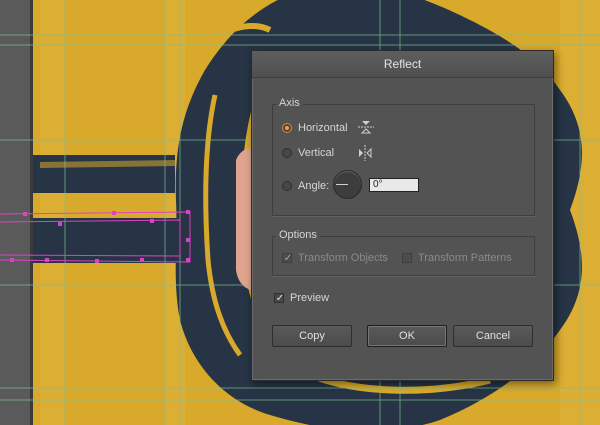 This screenshot has width=600, height=425. What do you see at coordinates (287, 258) in the screenshot?
I see `transform-objects-checkbox` at bounding box center [287, 258].